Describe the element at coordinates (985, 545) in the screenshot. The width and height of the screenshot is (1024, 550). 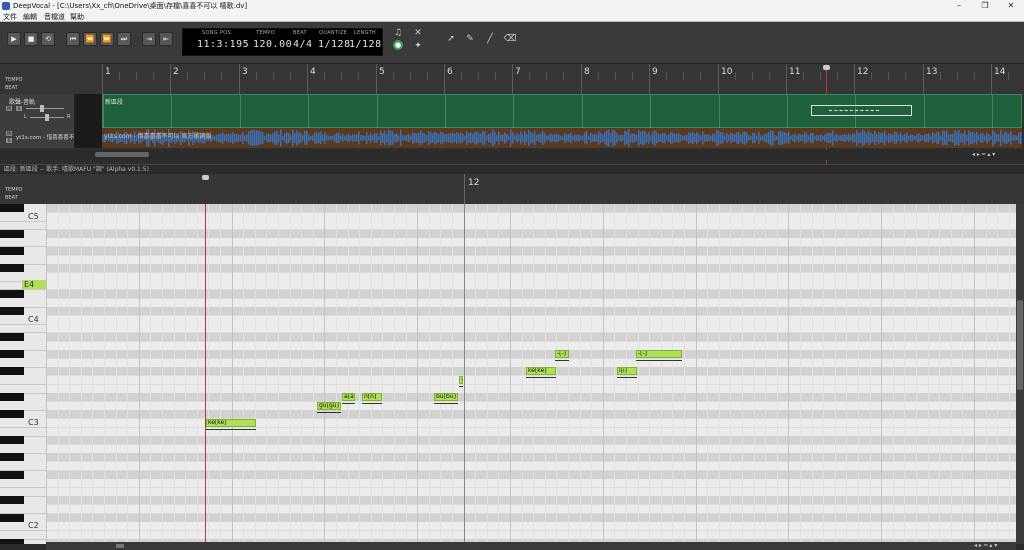
I see `pr-zoom-controls-icon: ◂ ▸ ━ ▴ ▾` at that location.